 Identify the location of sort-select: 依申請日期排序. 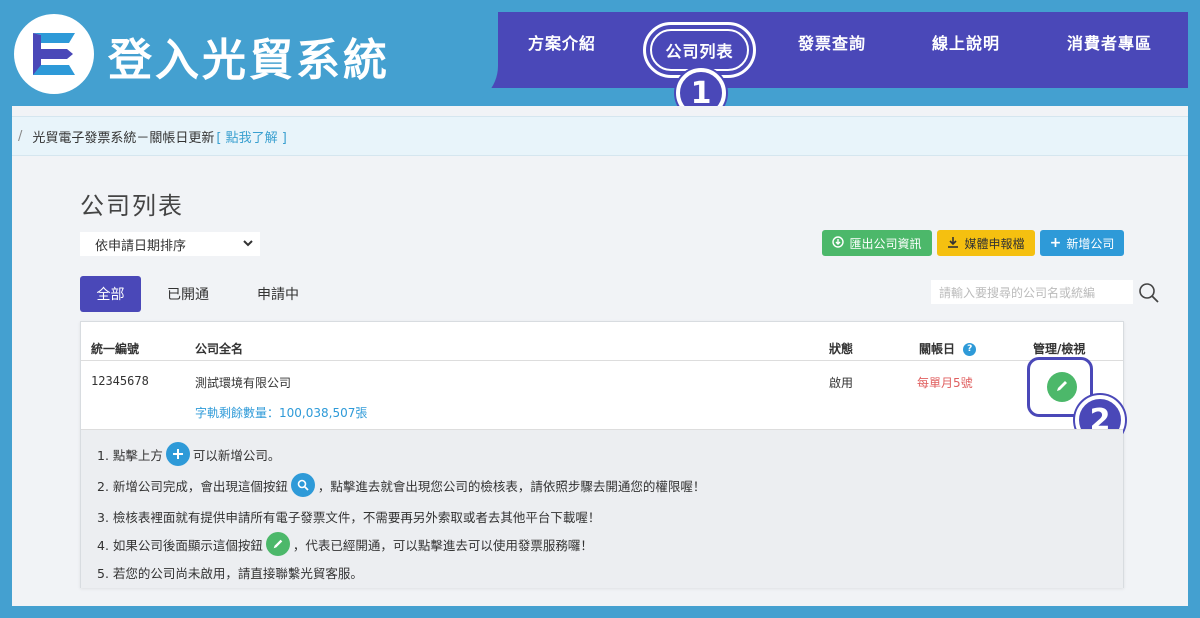
(170, 244).